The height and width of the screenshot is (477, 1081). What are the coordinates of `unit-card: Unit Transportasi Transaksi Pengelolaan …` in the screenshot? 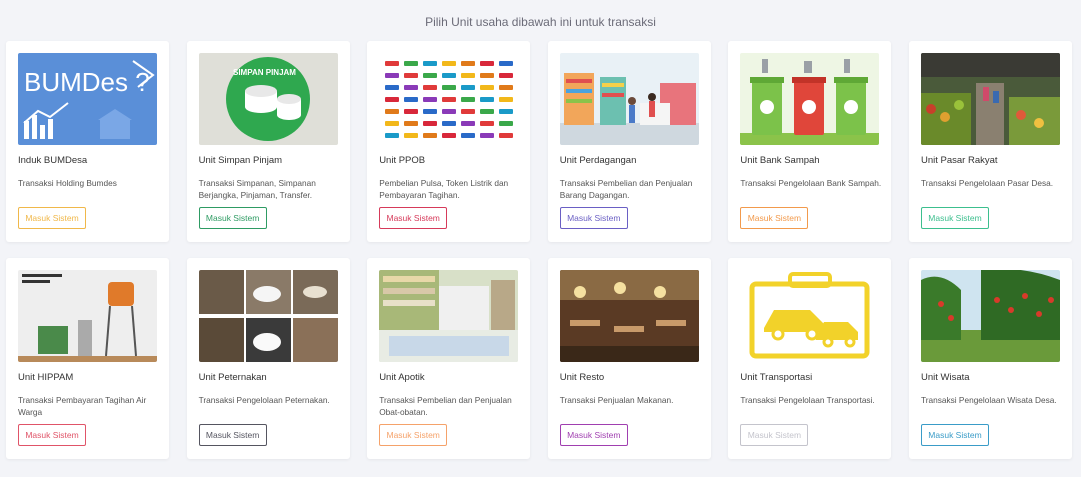 It's located at (810, 358).